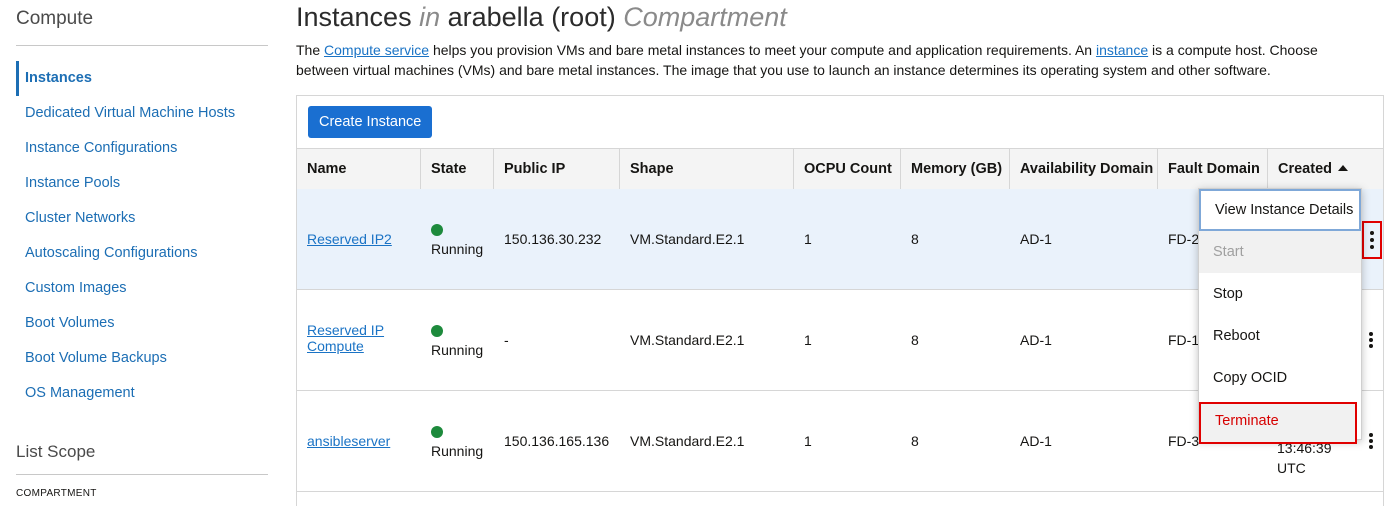 Image resolution: width=1392 pixels, height=506 pixels. I want to click on sidebar-item-instance-configurations: Instance Configurations, so click(101, 148).